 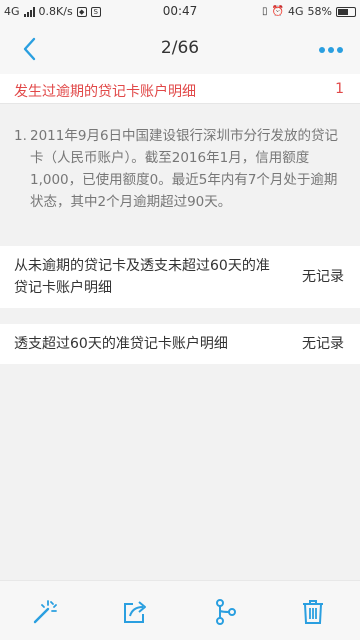 I want to click on row-label: 透支超过60天的准贷记卡账户明细, so click(x=121, y=344).